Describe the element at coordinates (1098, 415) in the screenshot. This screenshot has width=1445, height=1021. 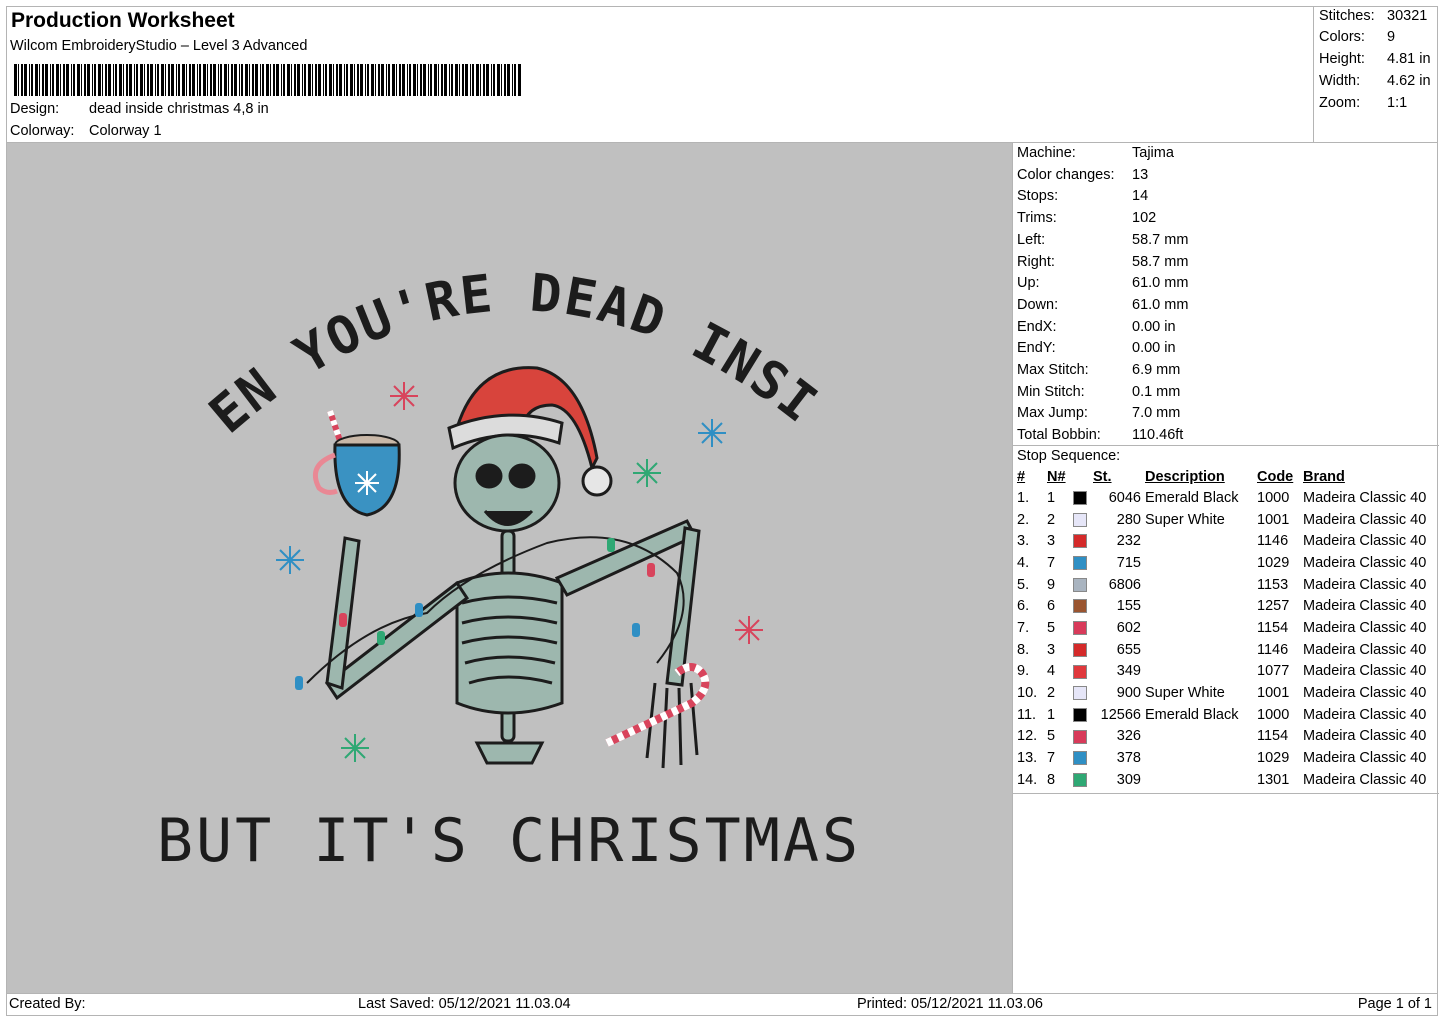
I see `machine-info-row: Max Jump: 7.0 mm` at that location.